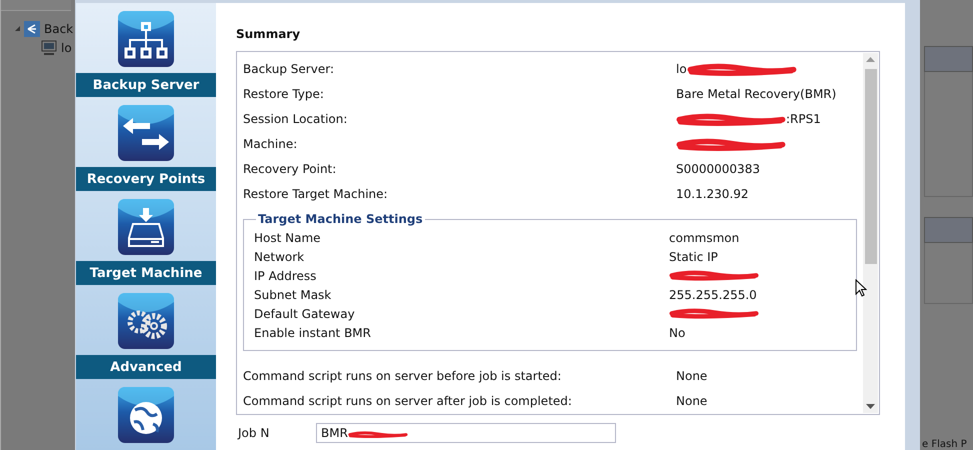 This screenshot has height=450, width=973. What do you see at coordinates (718, 169) in the screenshot?
I see `field-value: S0000000383` at bounding box center [718, 169].